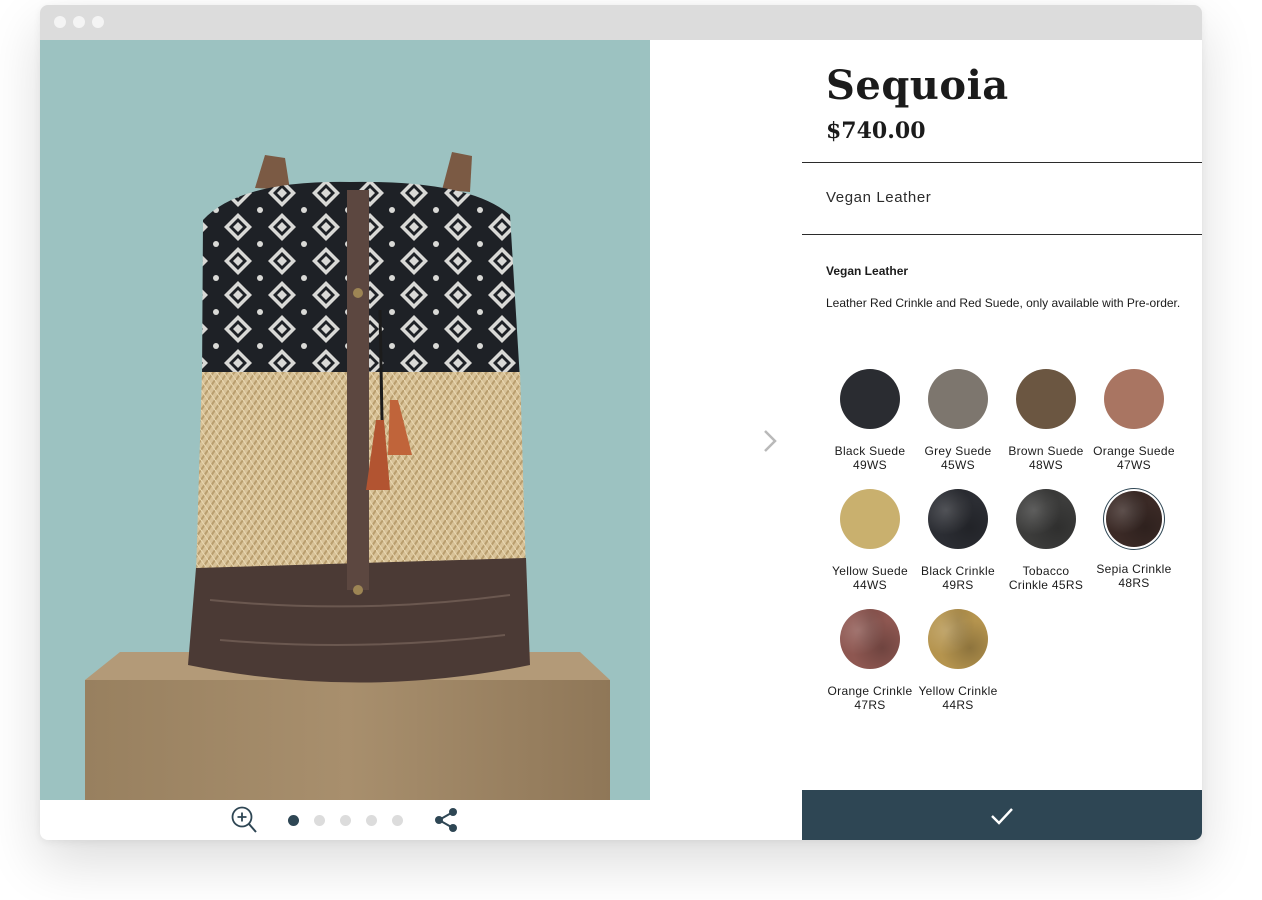 The height and width of the screenshot is (900, 1262). Describe the element at coordinates (917, 85) in the screenshot. I see `product-title: Sequoia` at that location.